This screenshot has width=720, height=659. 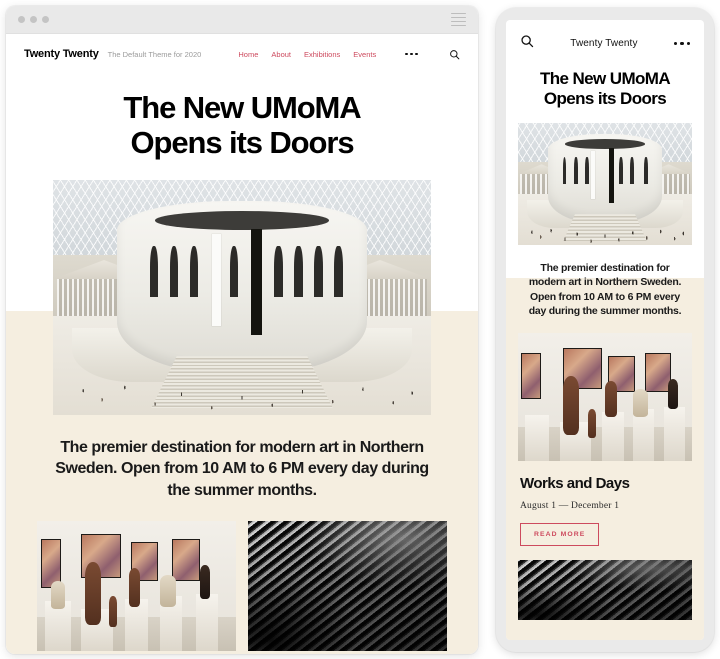 I want to click on mobile-page-title-line-2: Opens its Doors, so click(x=605, y=98).